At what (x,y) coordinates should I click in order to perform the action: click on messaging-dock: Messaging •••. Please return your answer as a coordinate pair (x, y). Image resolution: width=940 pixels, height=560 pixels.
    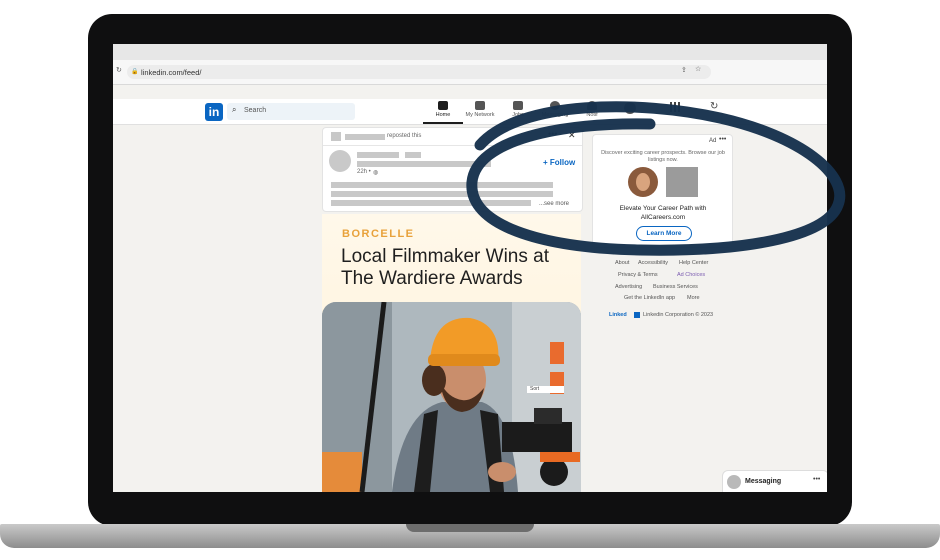
    Looking at the image, I should click on (774, 481).